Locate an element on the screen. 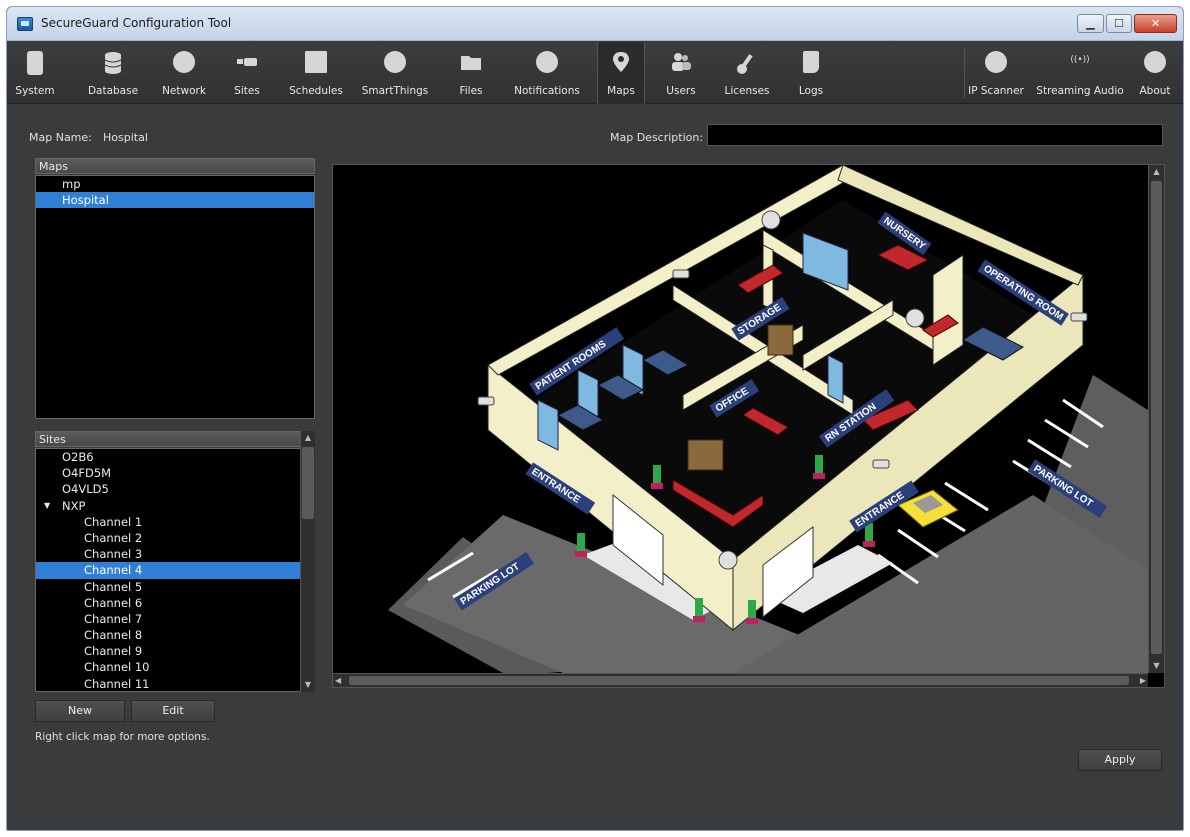  minimize-icon: ▁ is located at coordinates (1090, 23).